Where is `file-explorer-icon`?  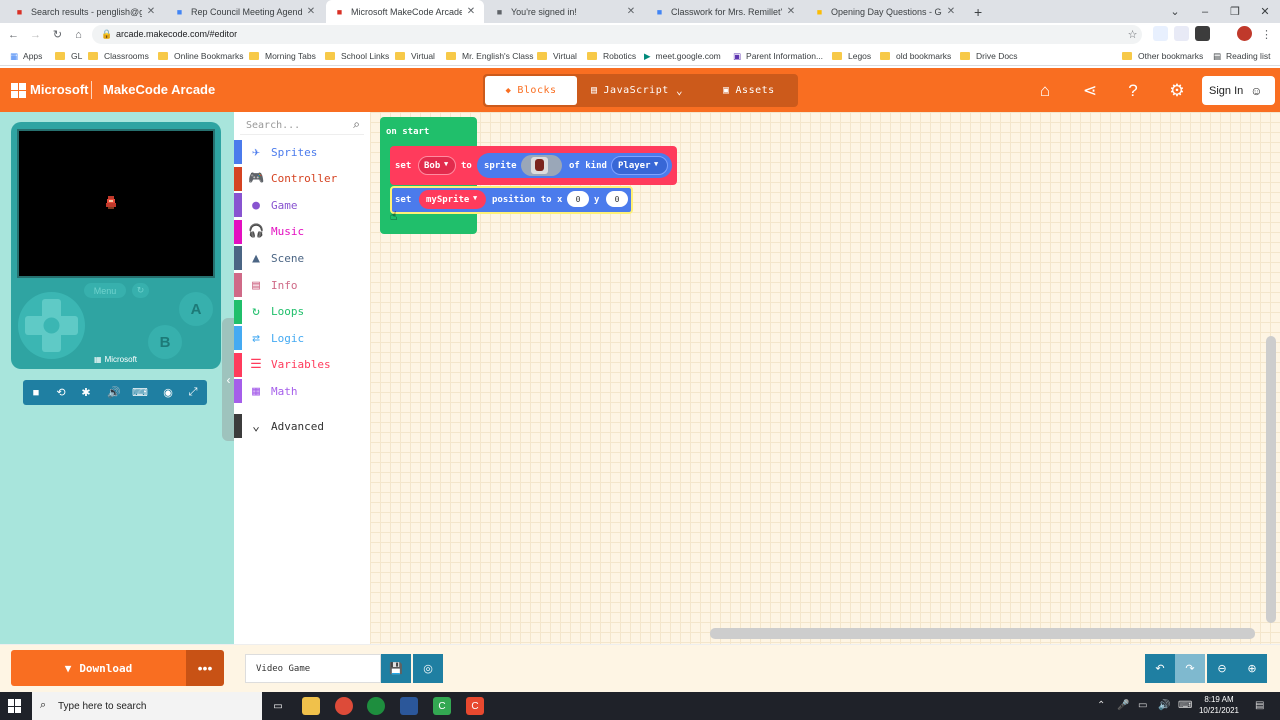
file-explorer-icon is located at coordinates (311, 706).